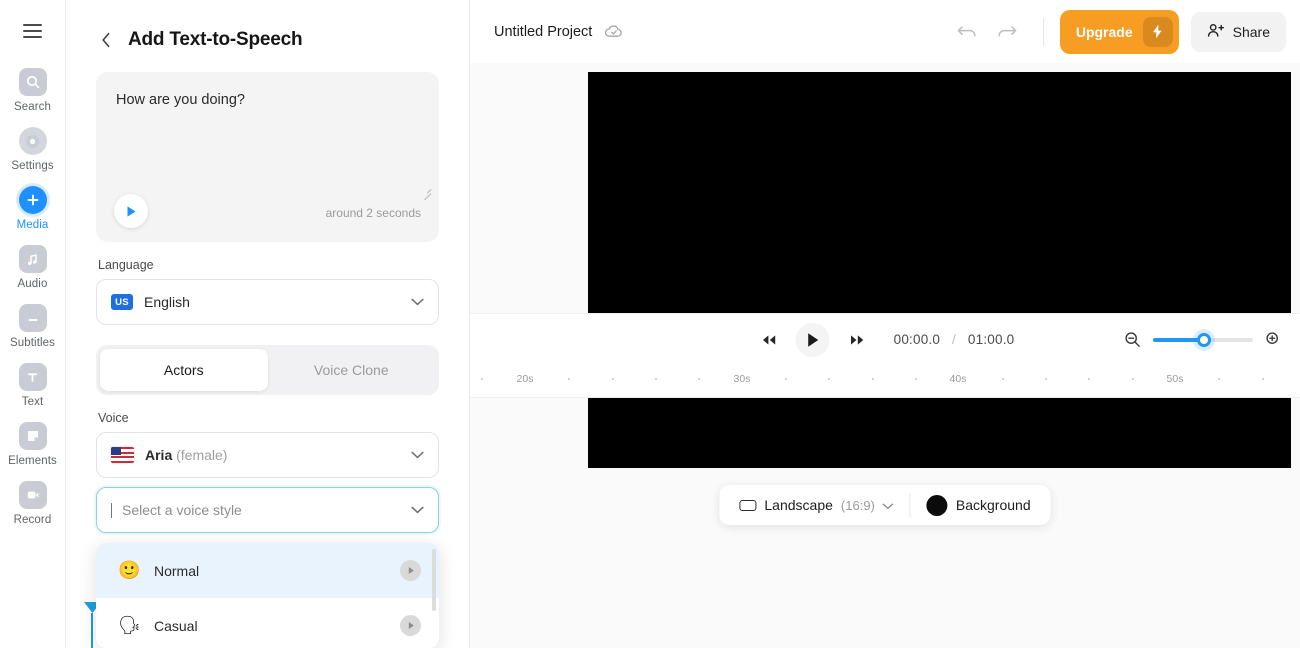 This screenshot has height=648, width=1300. Describe the element at coordinates (32, 495) in the screenshot. I see `video-camera-icon` at that location.